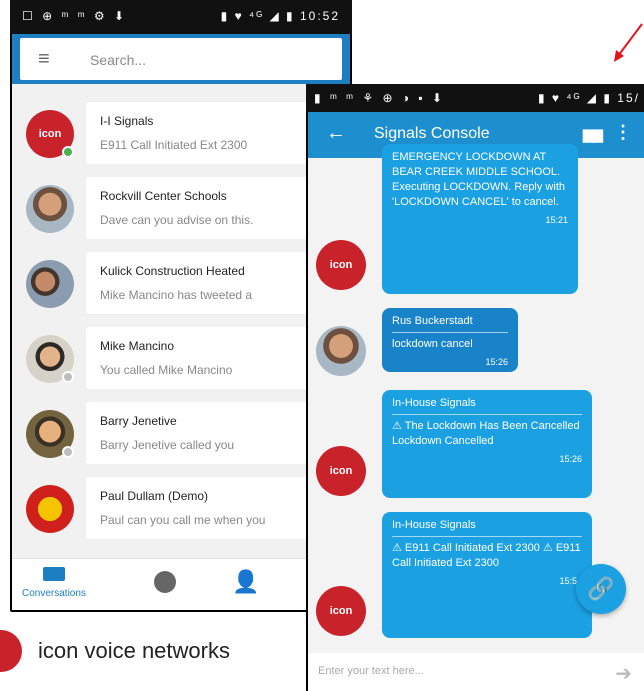  Describe the element at coordinates (623, 673) in the screenshot. I see `send-icon: ➔` at that location.